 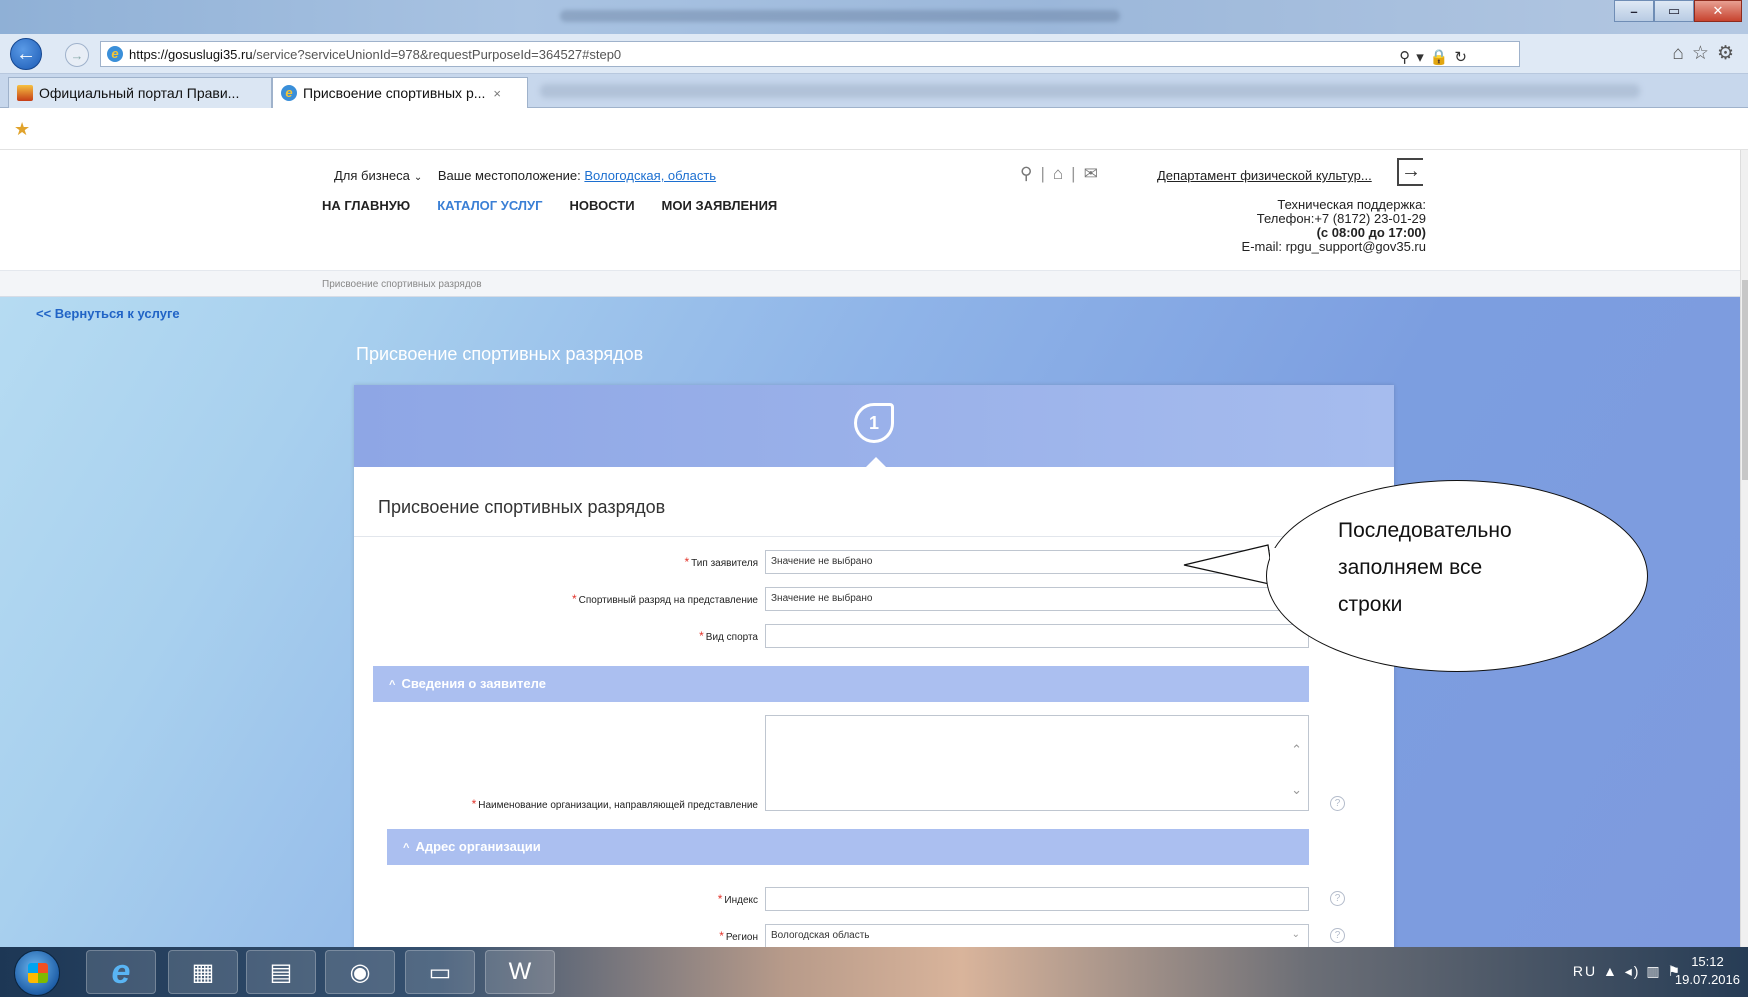 I want to click on breadcrumb-item: Присвоение спортивных разрядов, so click(x=402, y=284).